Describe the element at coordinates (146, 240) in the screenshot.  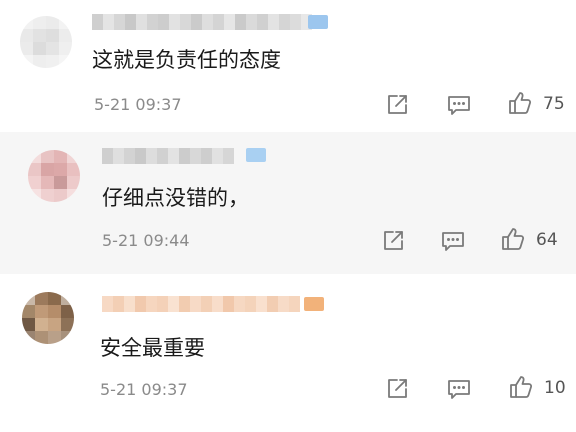
I see `comment-timestamp: 5-21 09:44` at that location.